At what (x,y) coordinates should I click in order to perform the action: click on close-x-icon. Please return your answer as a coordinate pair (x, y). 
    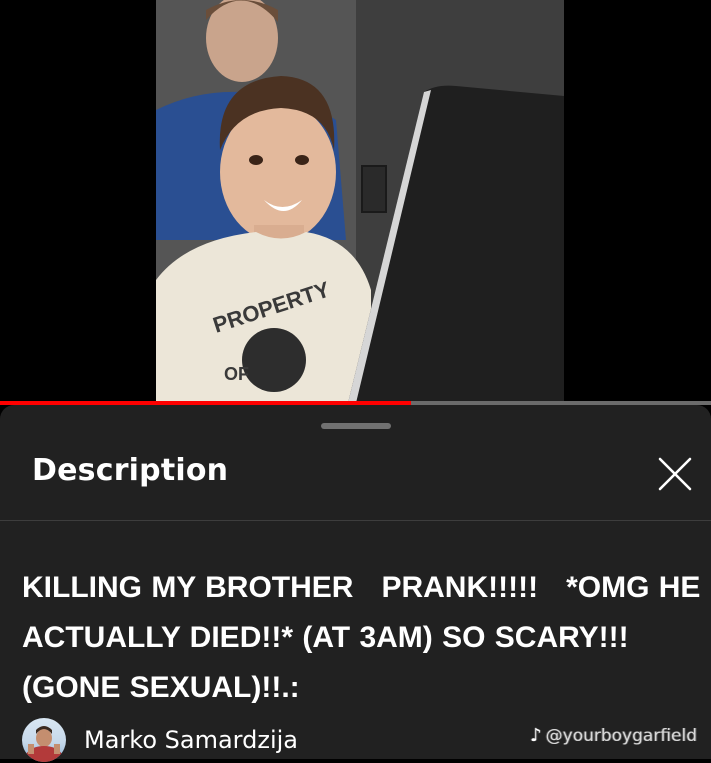
    Looking at the image, I should click on (675, 474).